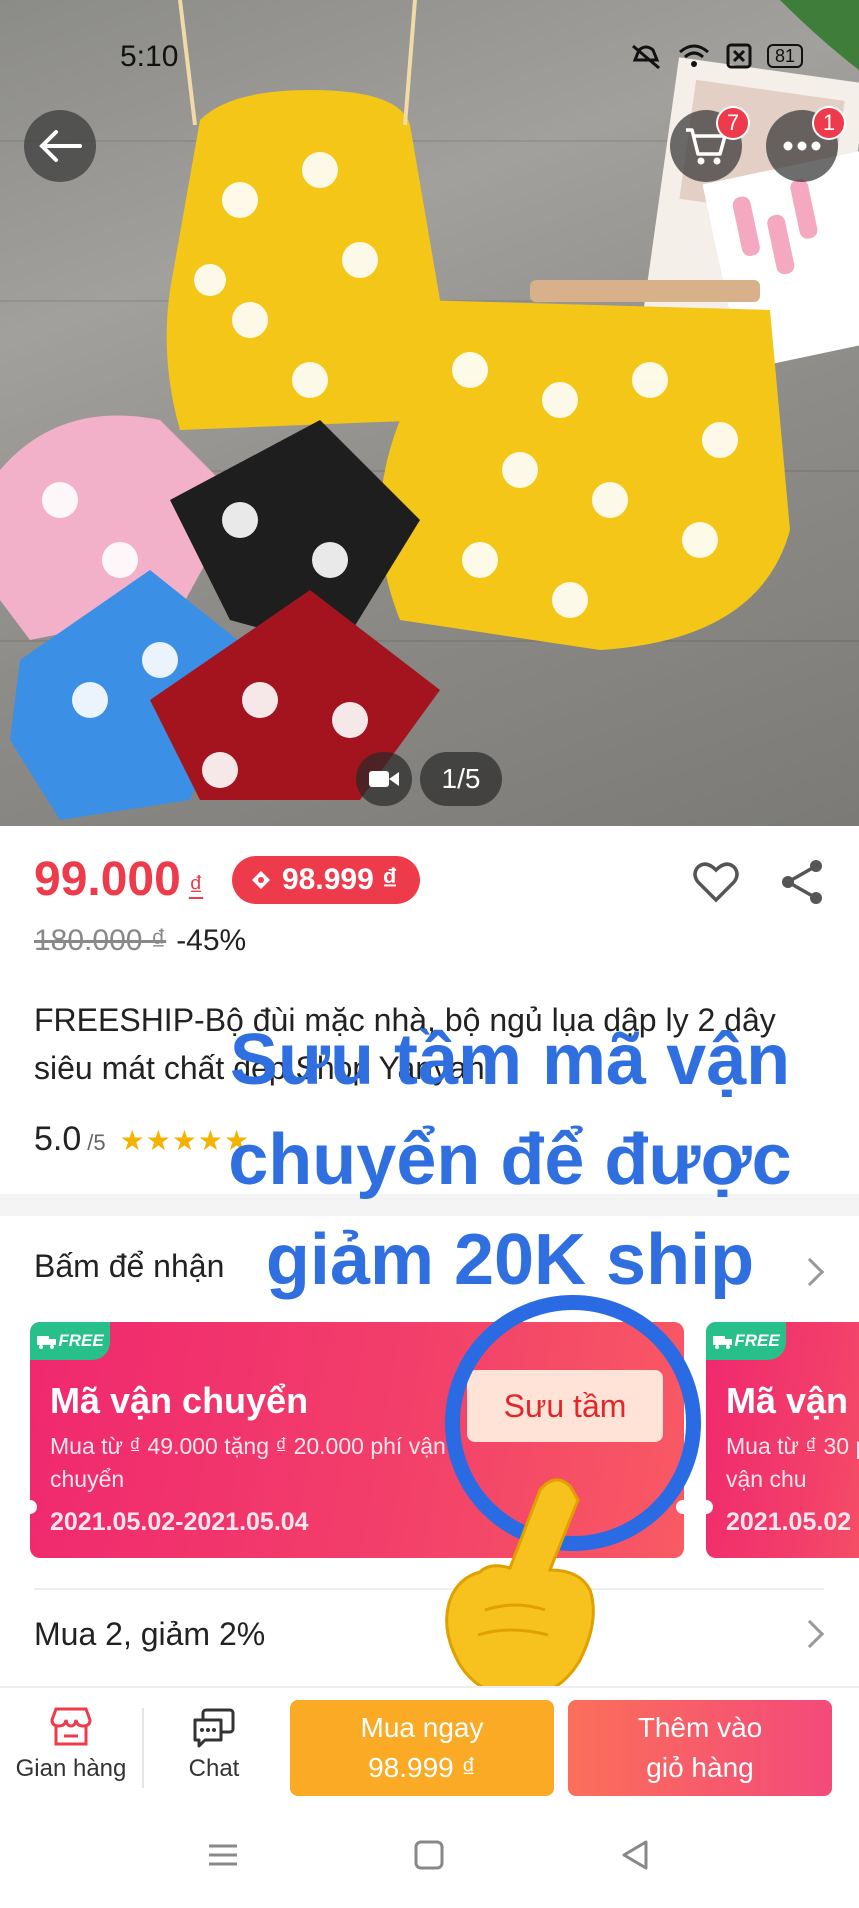 This screenshot has height=1908, width=859. I want to click on price-row: 99.000 ₫, so click(118, 879).